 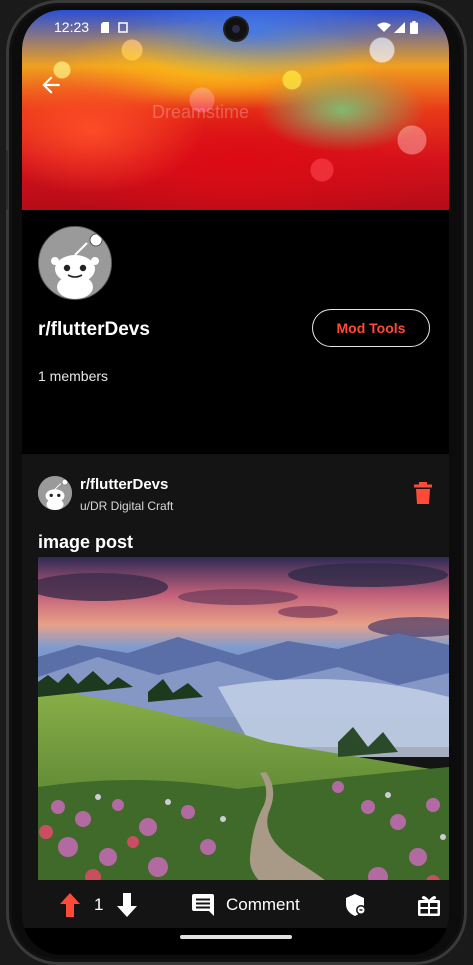 I want to click on vote-controls: 1, so click(x=99, y=905).